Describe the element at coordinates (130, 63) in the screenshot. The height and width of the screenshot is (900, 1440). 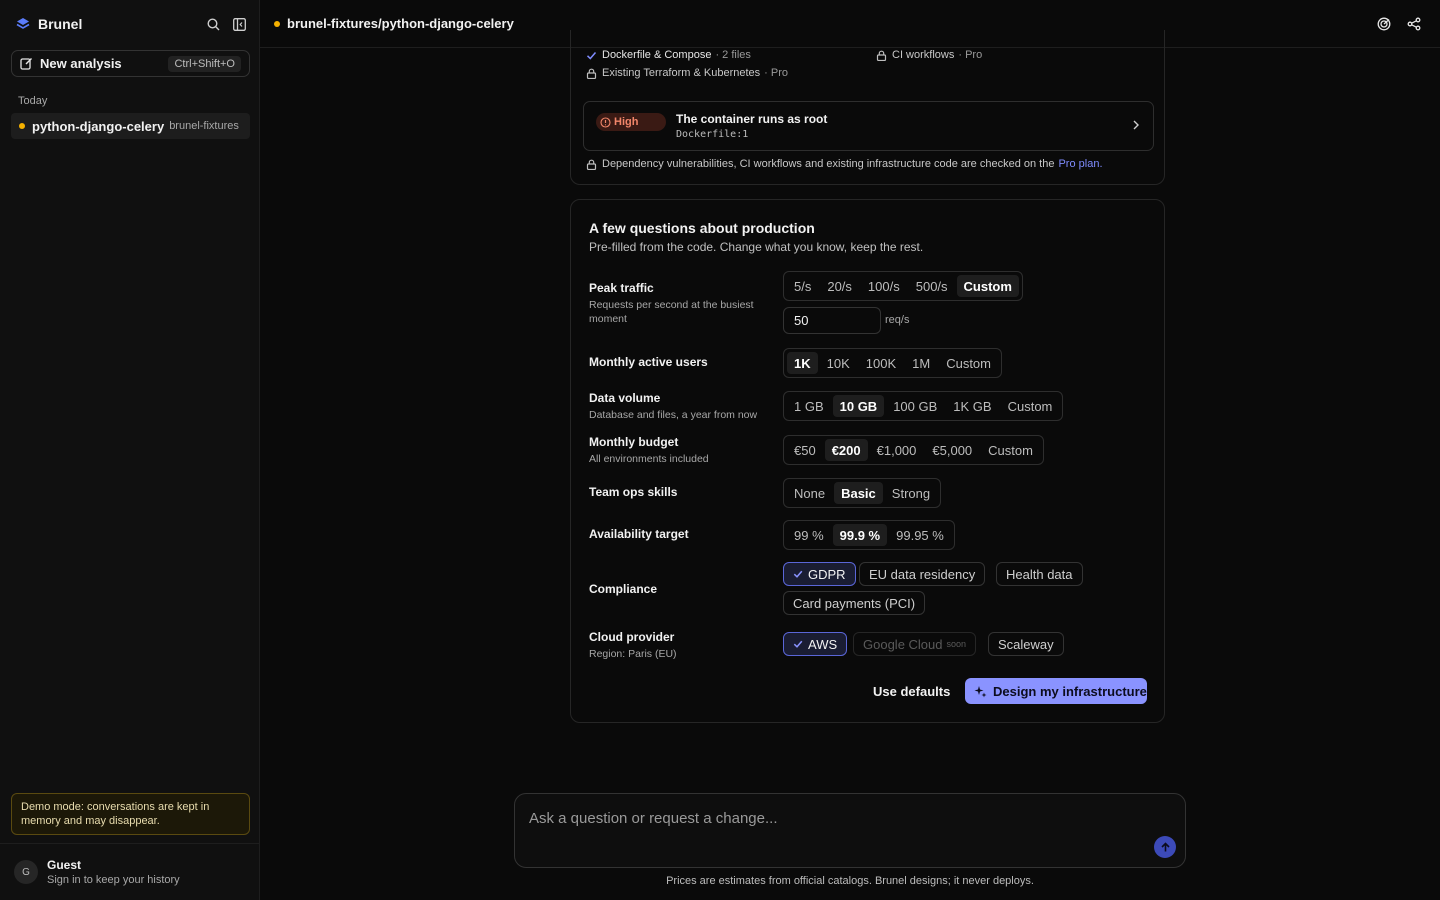
I see `new-analysis-button: New analysis Ctrl+Shift+O` at that location.